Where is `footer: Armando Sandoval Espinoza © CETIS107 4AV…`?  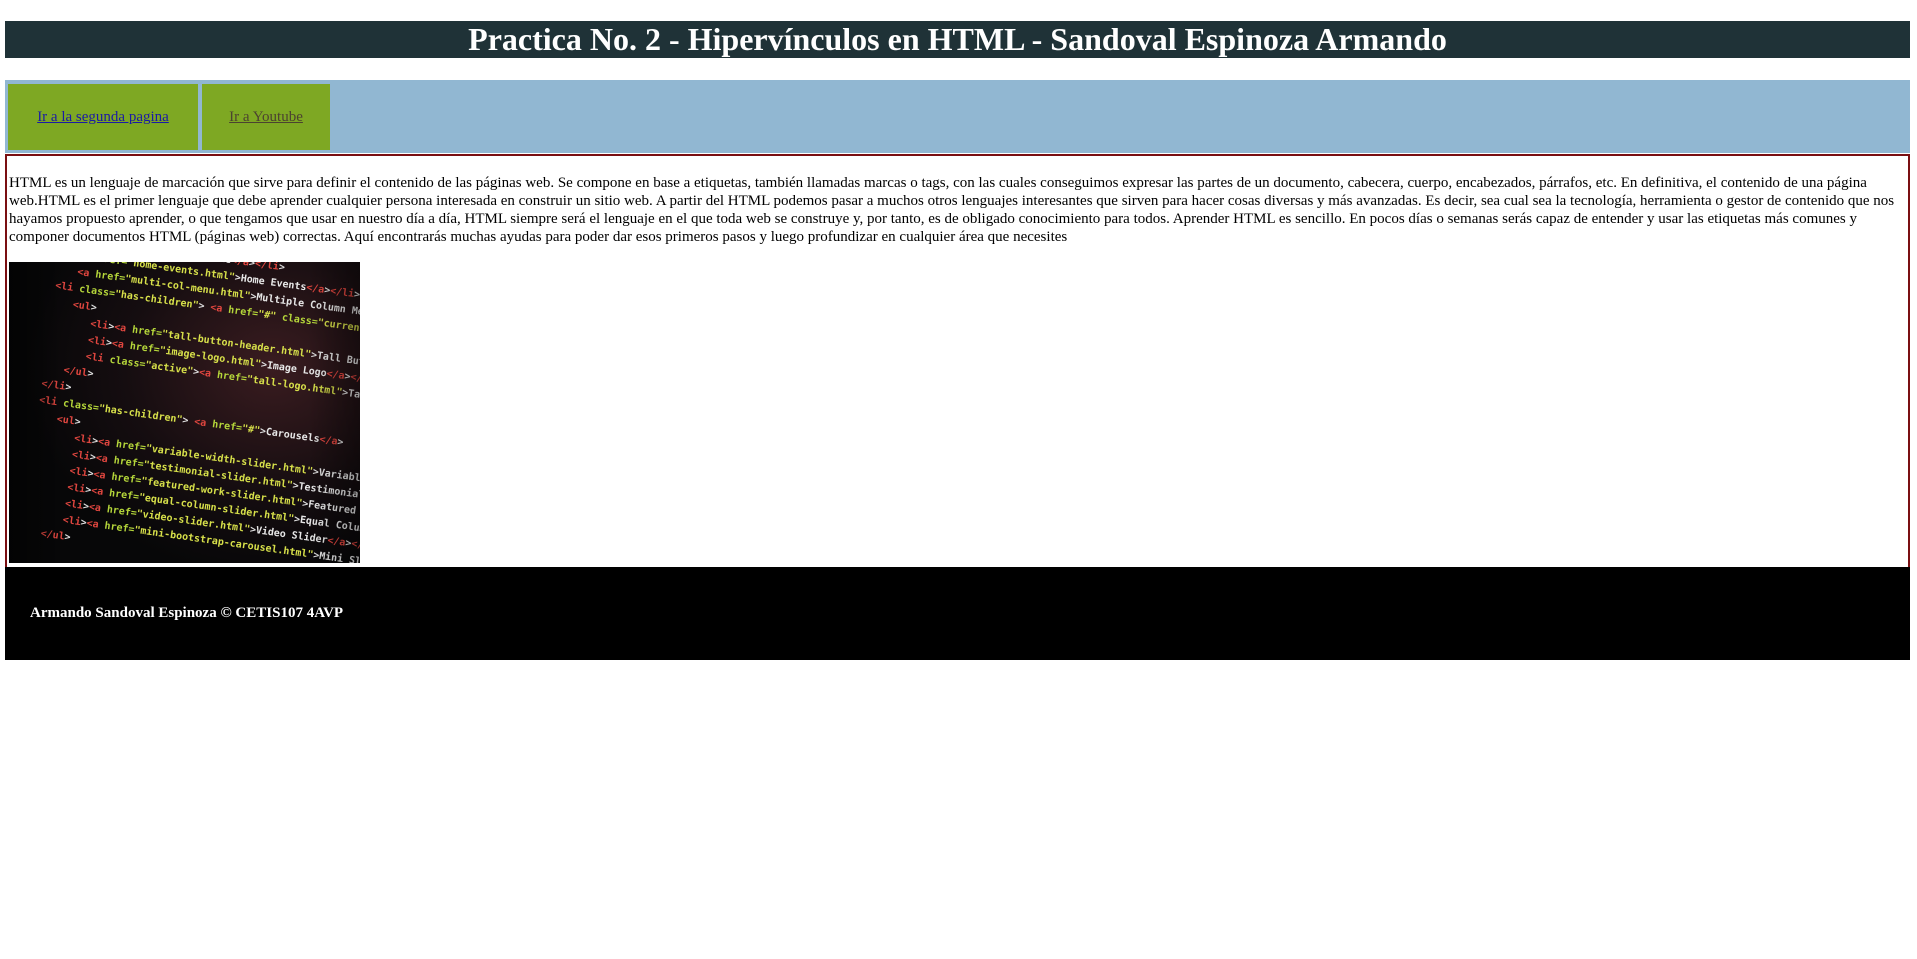 footer: Armando Sandoval Espinoza © CETIS107 4AV… is located at coordinates (957, 613).